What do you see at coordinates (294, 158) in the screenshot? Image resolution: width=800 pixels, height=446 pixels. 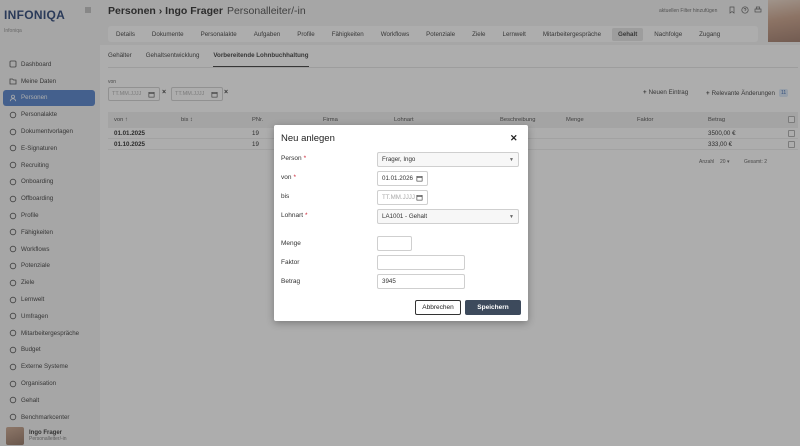 I see `person-label: Person *` at bounding box center [294, 158].